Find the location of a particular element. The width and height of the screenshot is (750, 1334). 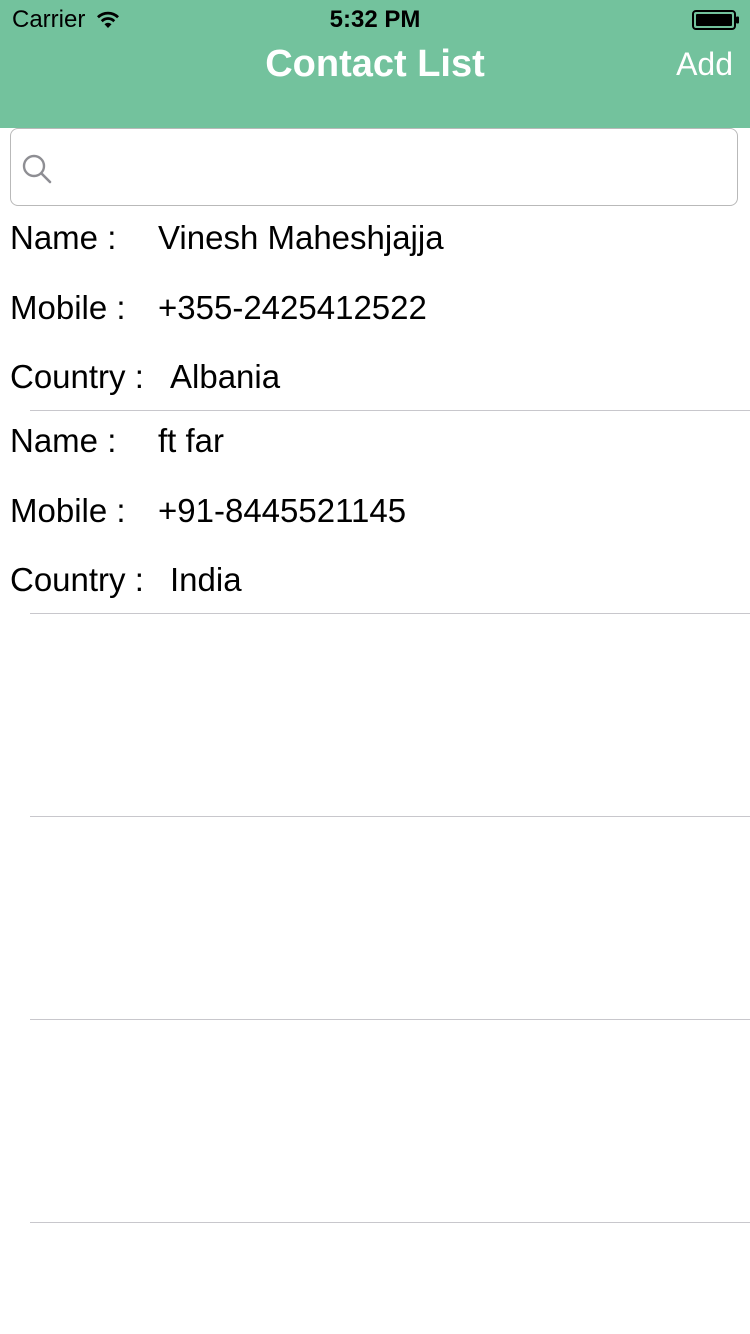

status-bar: Carrier 5:32 PM is located at coordinates (375, 20).